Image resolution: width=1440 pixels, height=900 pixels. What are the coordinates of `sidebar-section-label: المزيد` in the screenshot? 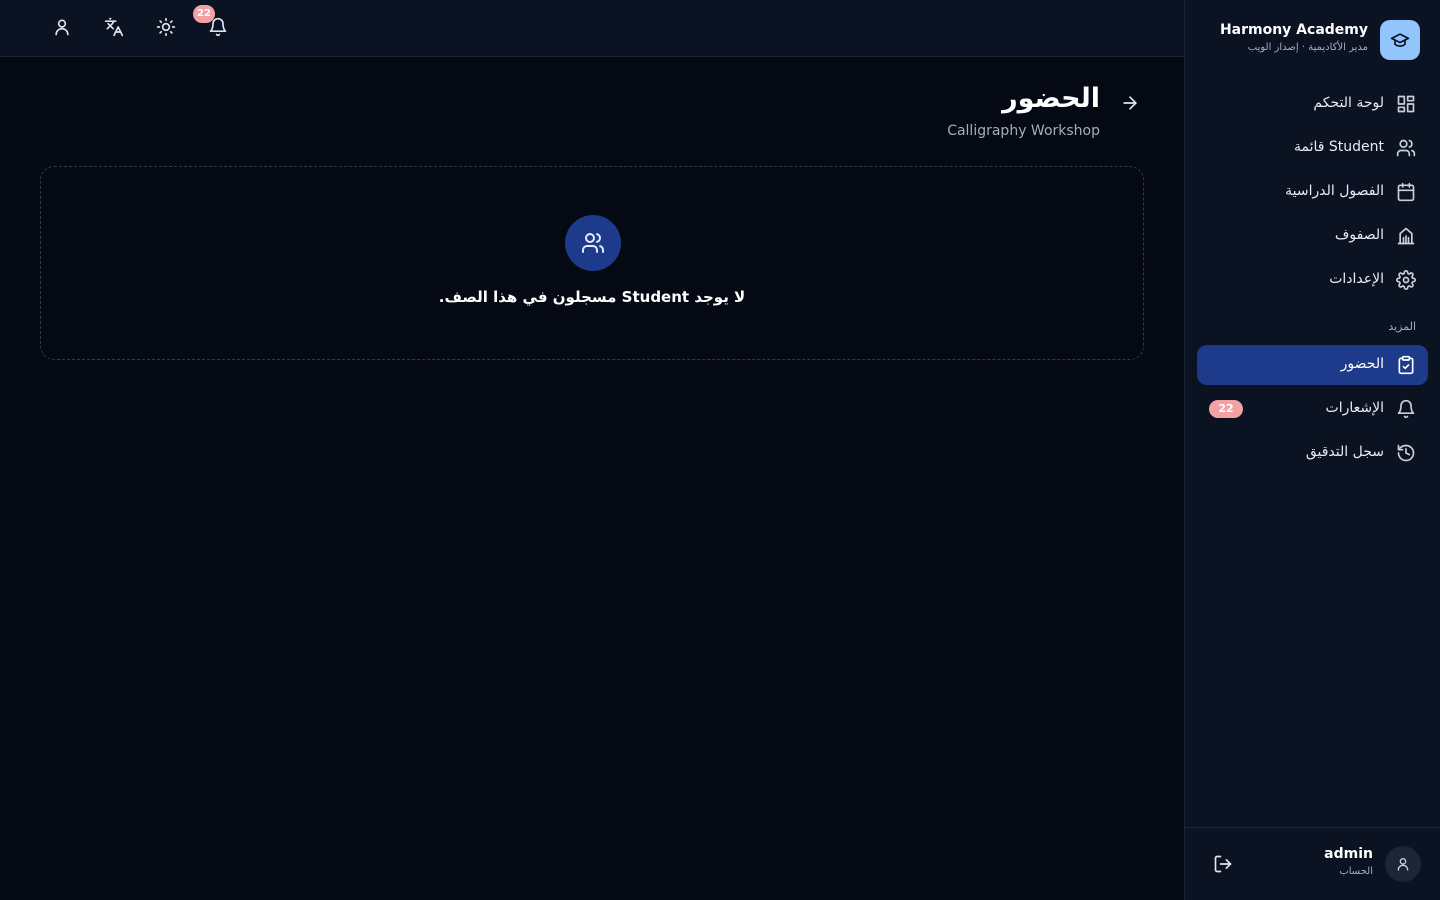 It's located at (1402, 326).